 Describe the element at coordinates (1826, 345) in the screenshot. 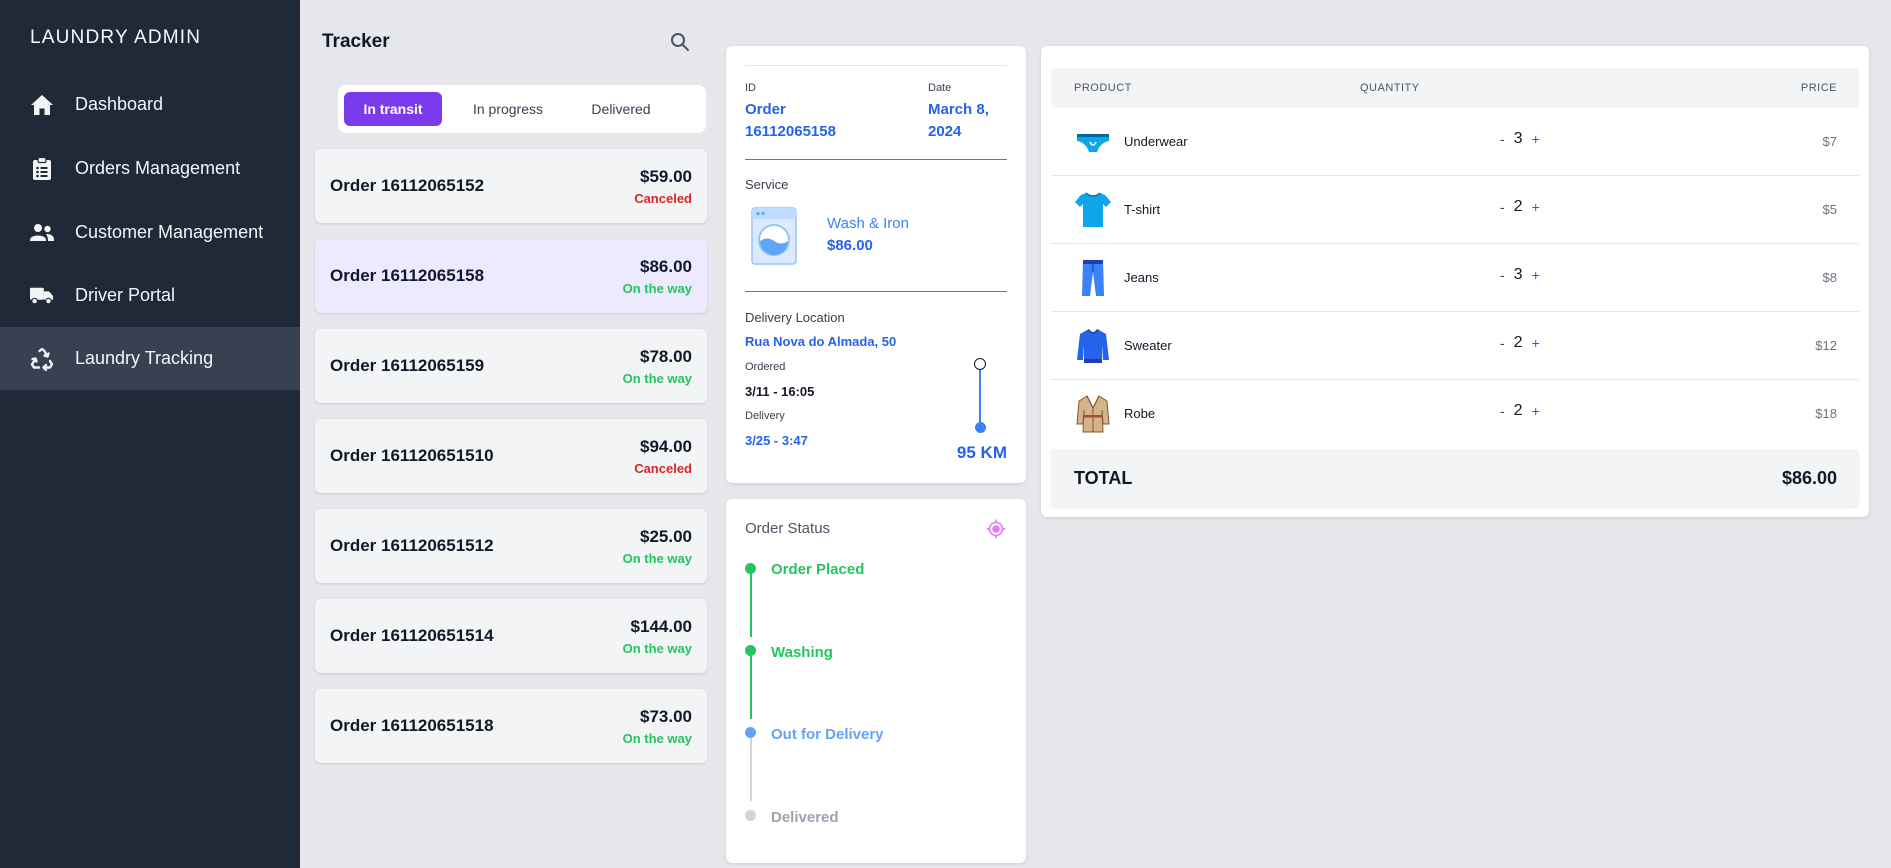

I see `product-price: $12` at that location.